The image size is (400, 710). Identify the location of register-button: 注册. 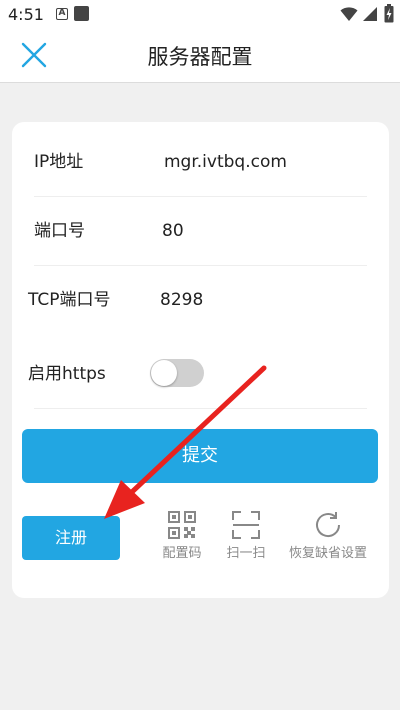
(71, 538).